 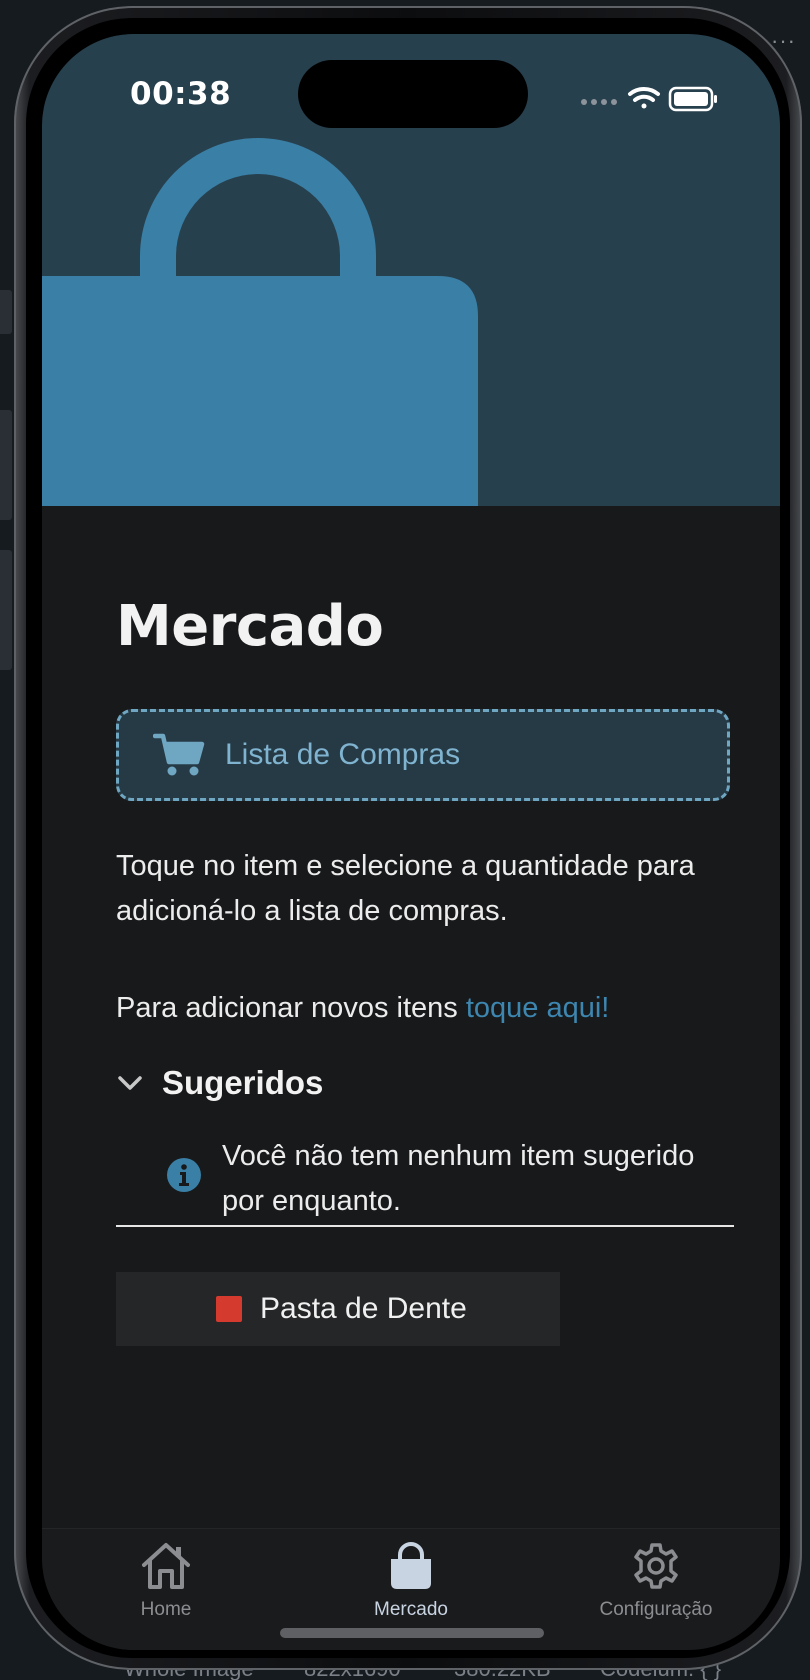 I want to click on tab-home: Home, so click(x=166, y=1586).